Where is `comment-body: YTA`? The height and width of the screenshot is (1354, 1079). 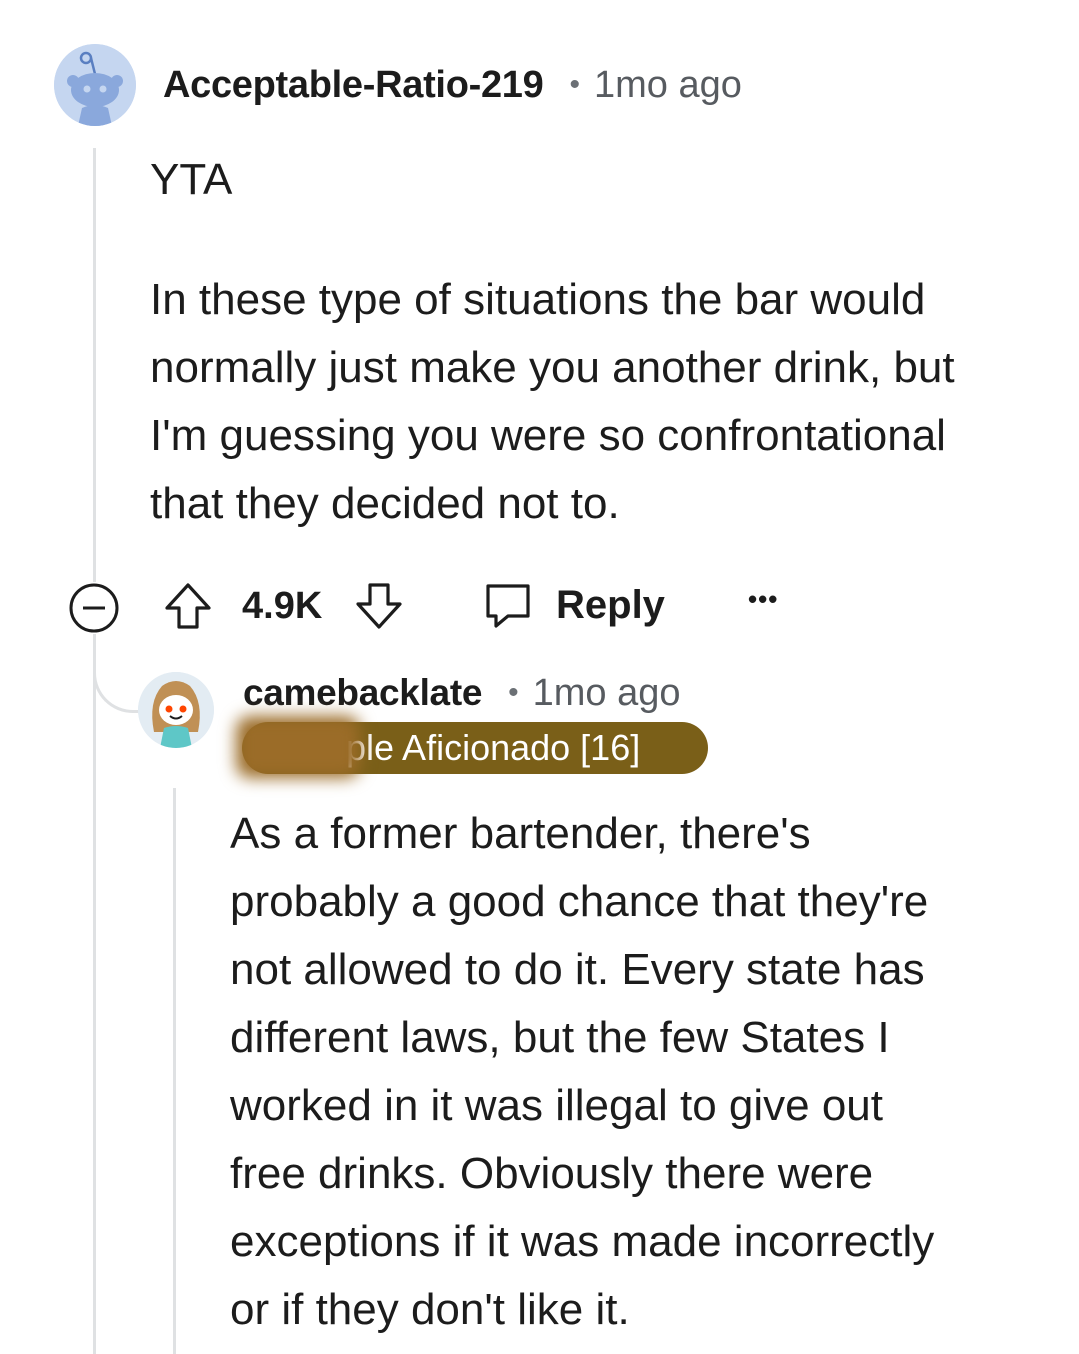 comment-body: YTA is located at coordinates (191, 180).